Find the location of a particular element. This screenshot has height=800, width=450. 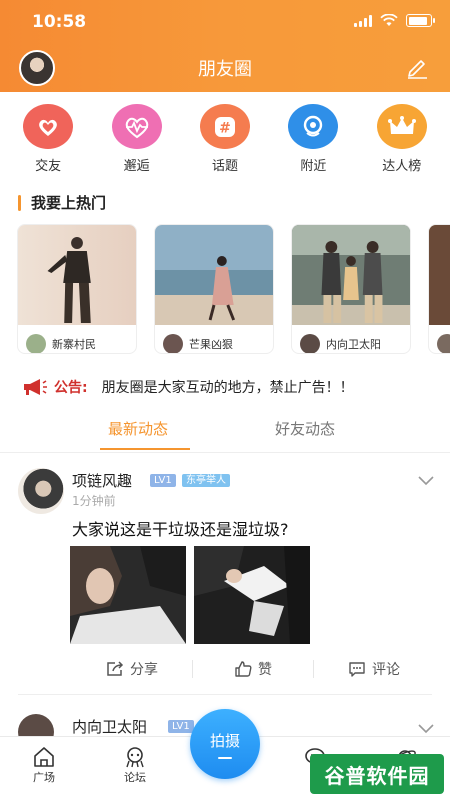

category-leaderboard: 达人榜 is located at coordinates (402, 139).